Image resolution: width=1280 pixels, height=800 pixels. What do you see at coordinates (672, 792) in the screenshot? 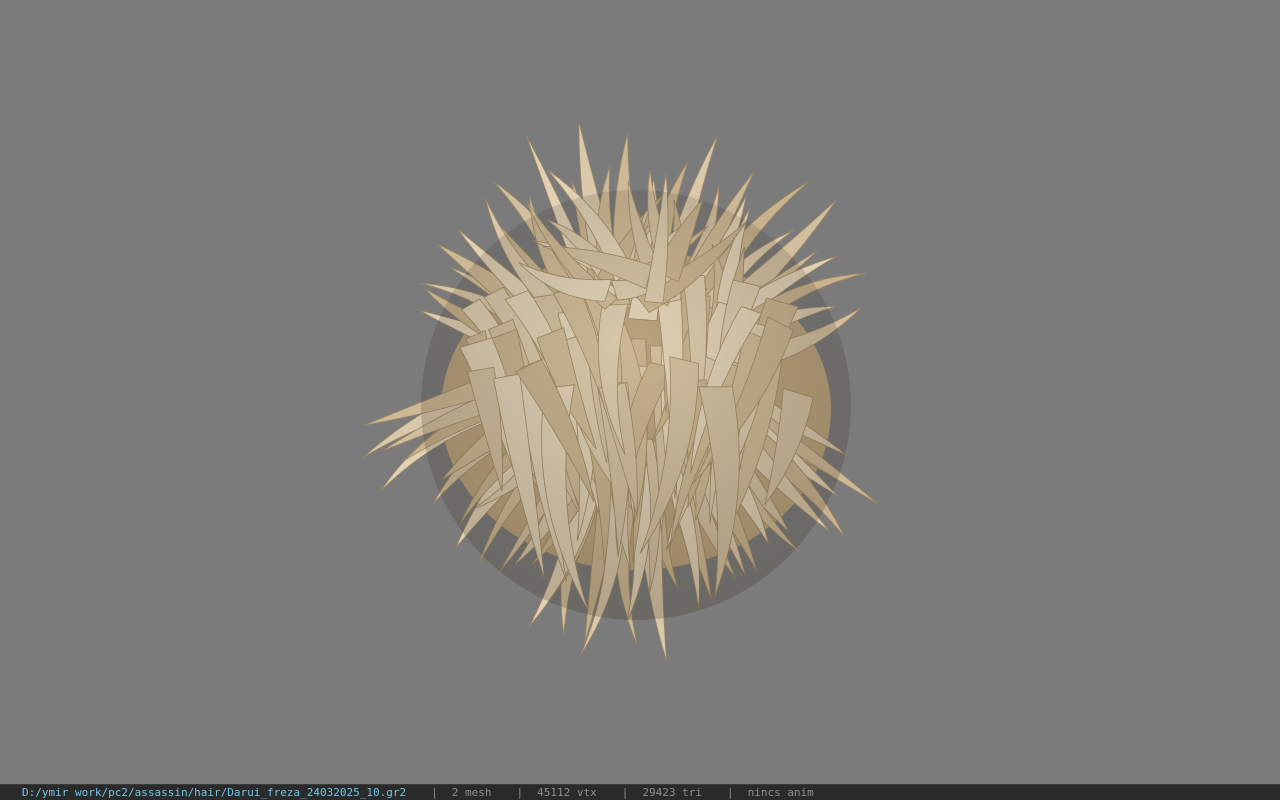
I see `triangle-count-text: 29423 tri` at bounding box center [672, 792].